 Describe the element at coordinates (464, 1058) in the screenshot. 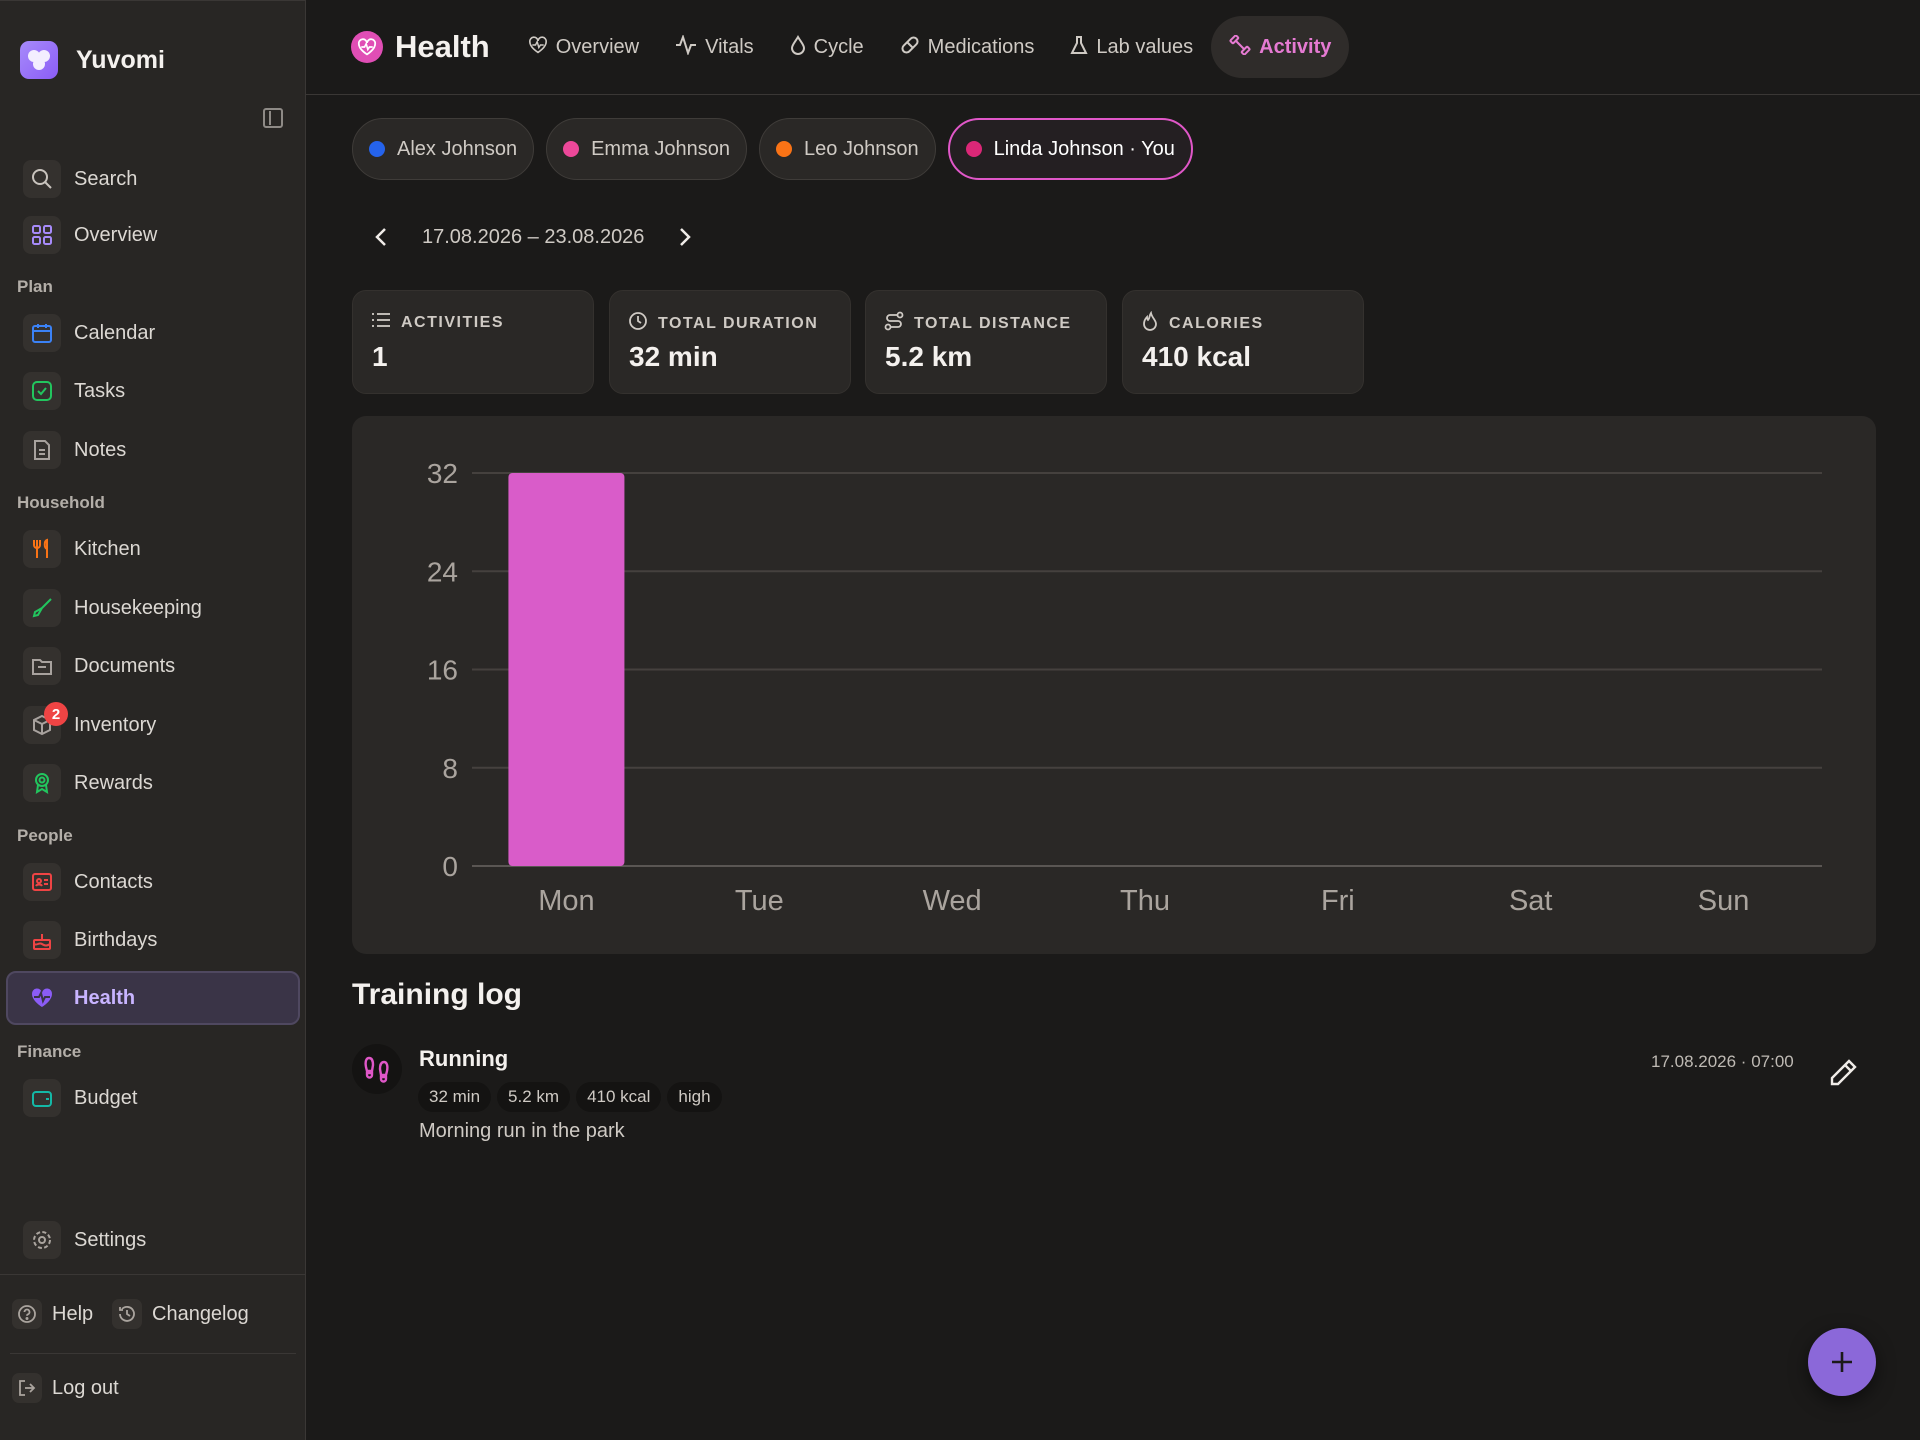

I see `entry-title: Running` at that location.